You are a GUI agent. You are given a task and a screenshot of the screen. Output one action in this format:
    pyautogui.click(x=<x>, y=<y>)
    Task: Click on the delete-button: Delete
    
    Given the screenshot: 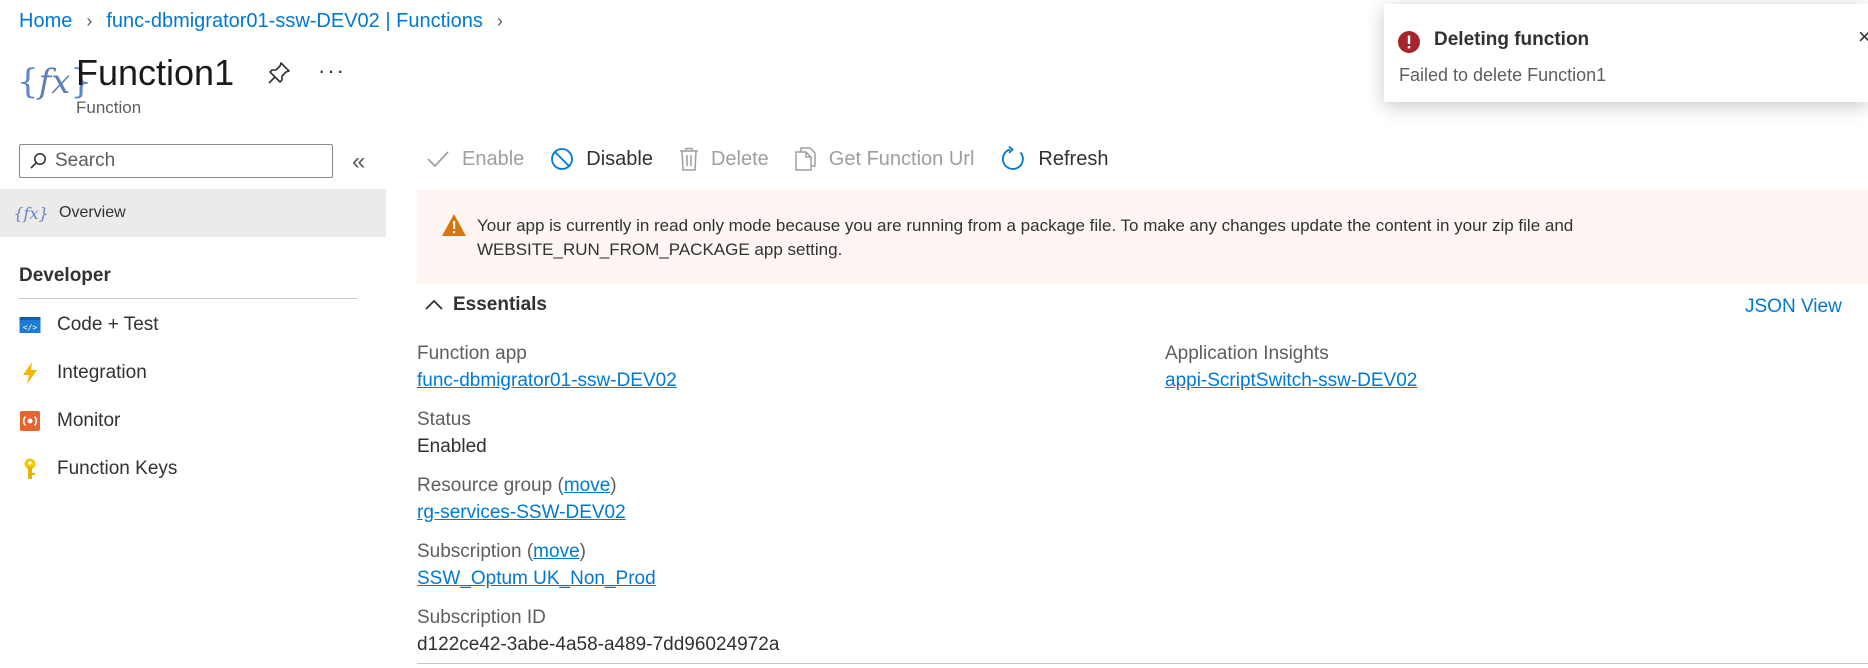 What is the action you would take?
    pyautogui.click(x=724, y=159)
    